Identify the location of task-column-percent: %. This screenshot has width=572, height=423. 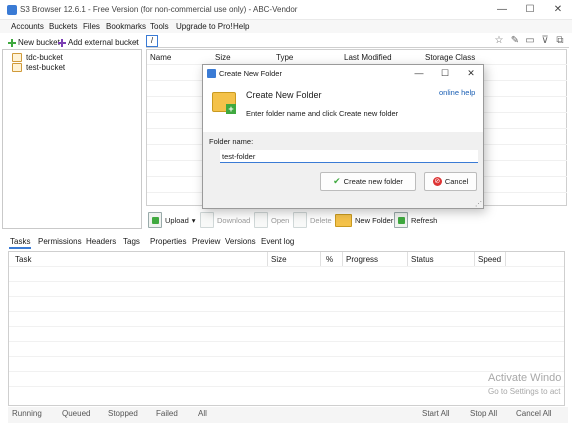
(329, 259).